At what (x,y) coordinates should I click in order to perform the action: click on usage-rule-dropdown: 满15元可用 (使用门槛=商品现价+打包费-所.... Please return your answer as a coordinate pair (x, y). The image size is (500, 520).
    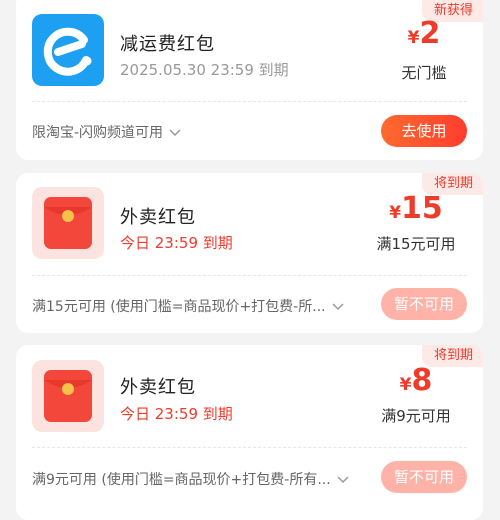
    Looking at the image, I should click on (188, 306).